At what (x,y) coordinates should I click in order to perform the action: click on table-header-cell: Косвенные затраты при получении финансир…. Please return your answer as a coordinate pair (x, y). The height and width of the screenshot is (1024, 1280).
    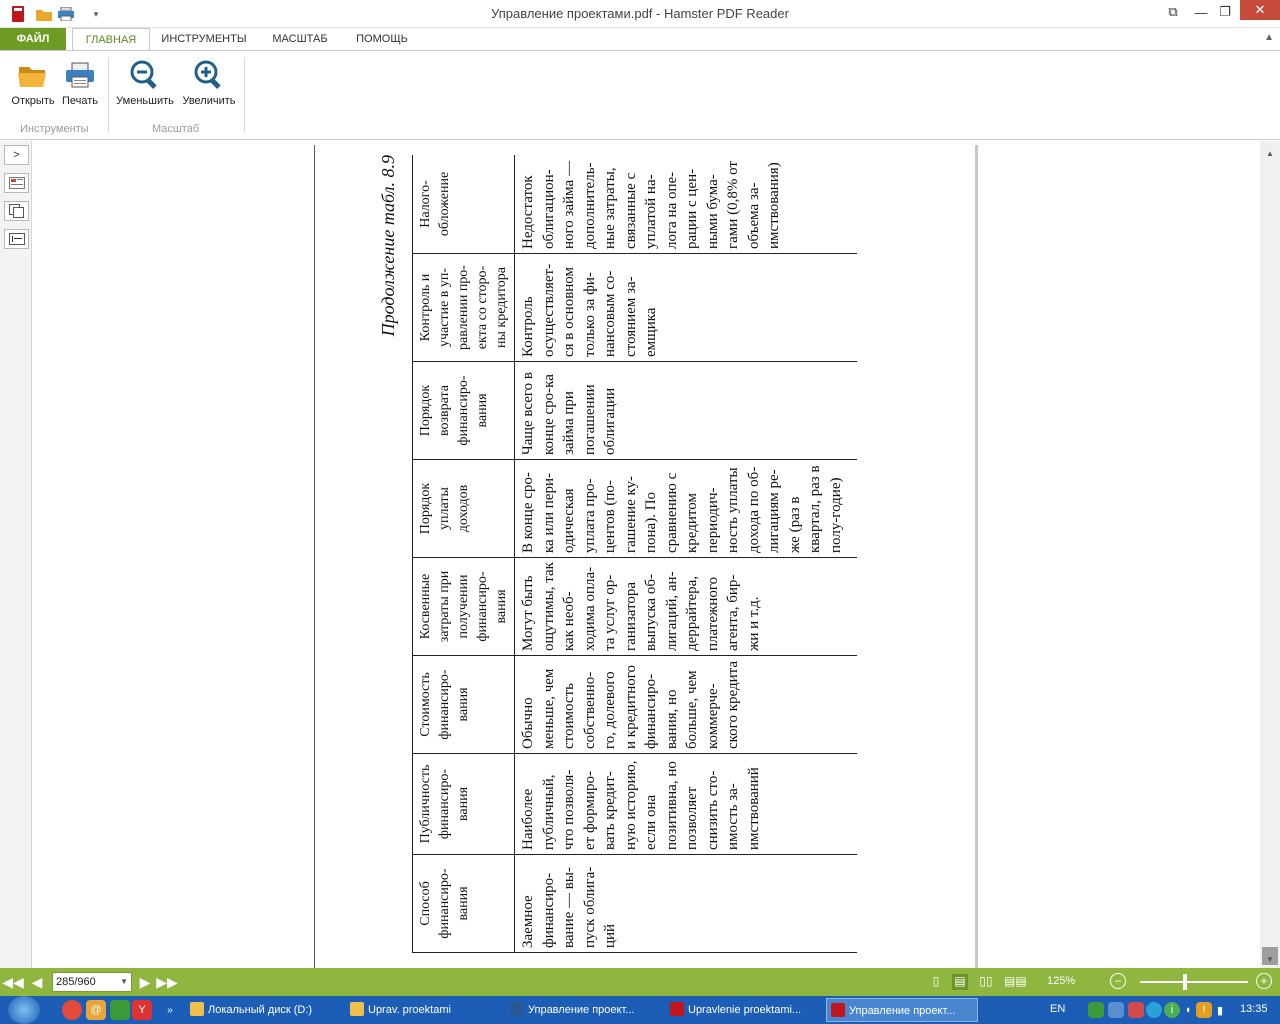
    Looking at the image, I should click on (463, 606).